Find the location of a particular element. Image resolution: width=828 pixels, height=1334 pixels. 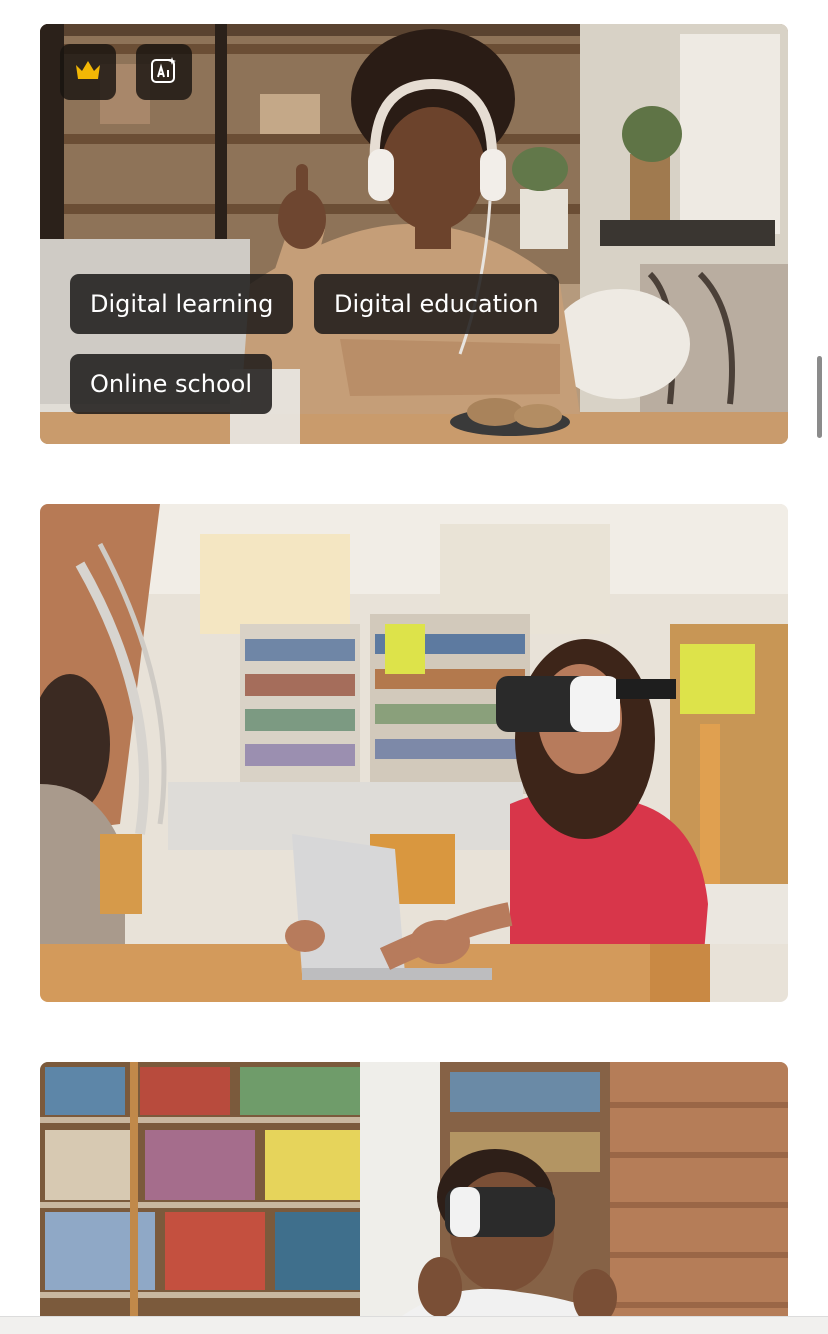

tag-digital-learning: Digital learning is located at coordinates (182, 304).